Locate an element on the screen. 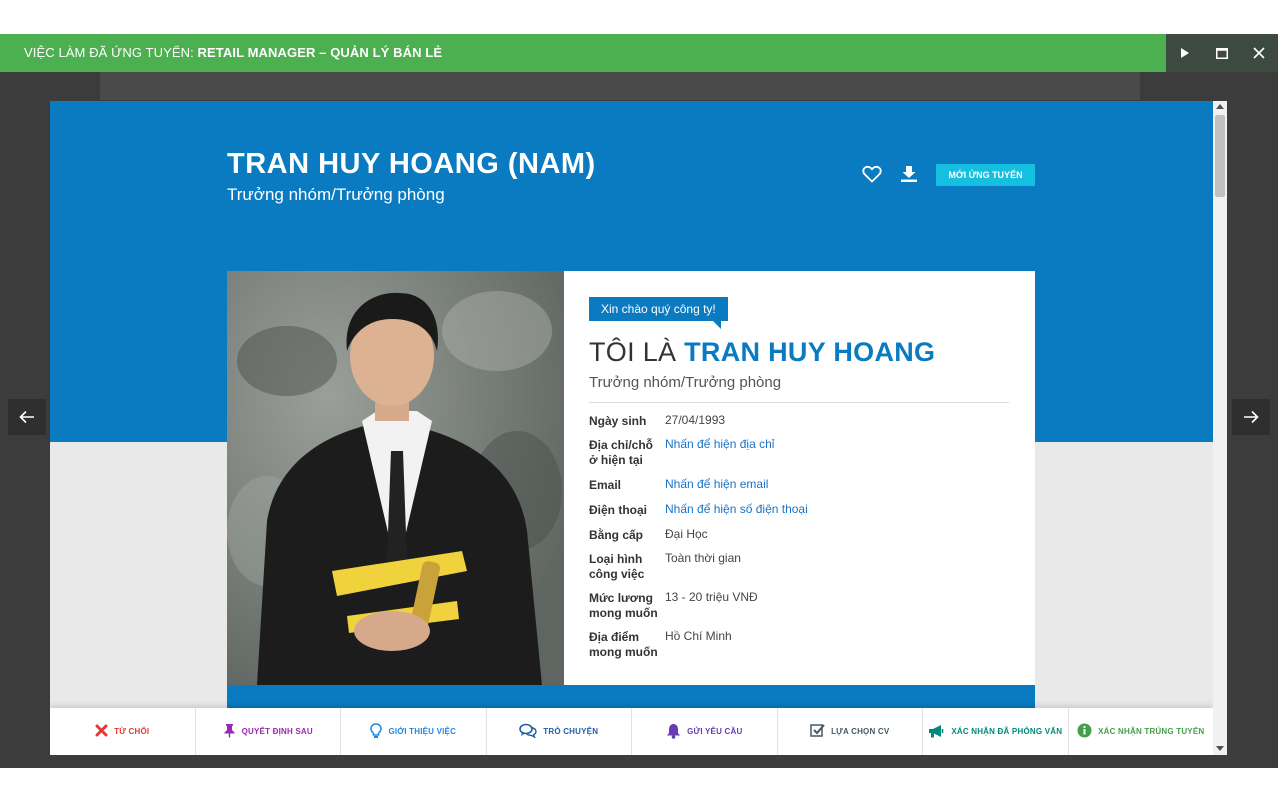 The width and height of the screenshot is (1278, 800). checkbox-icon is located at coordinates (817, 731).